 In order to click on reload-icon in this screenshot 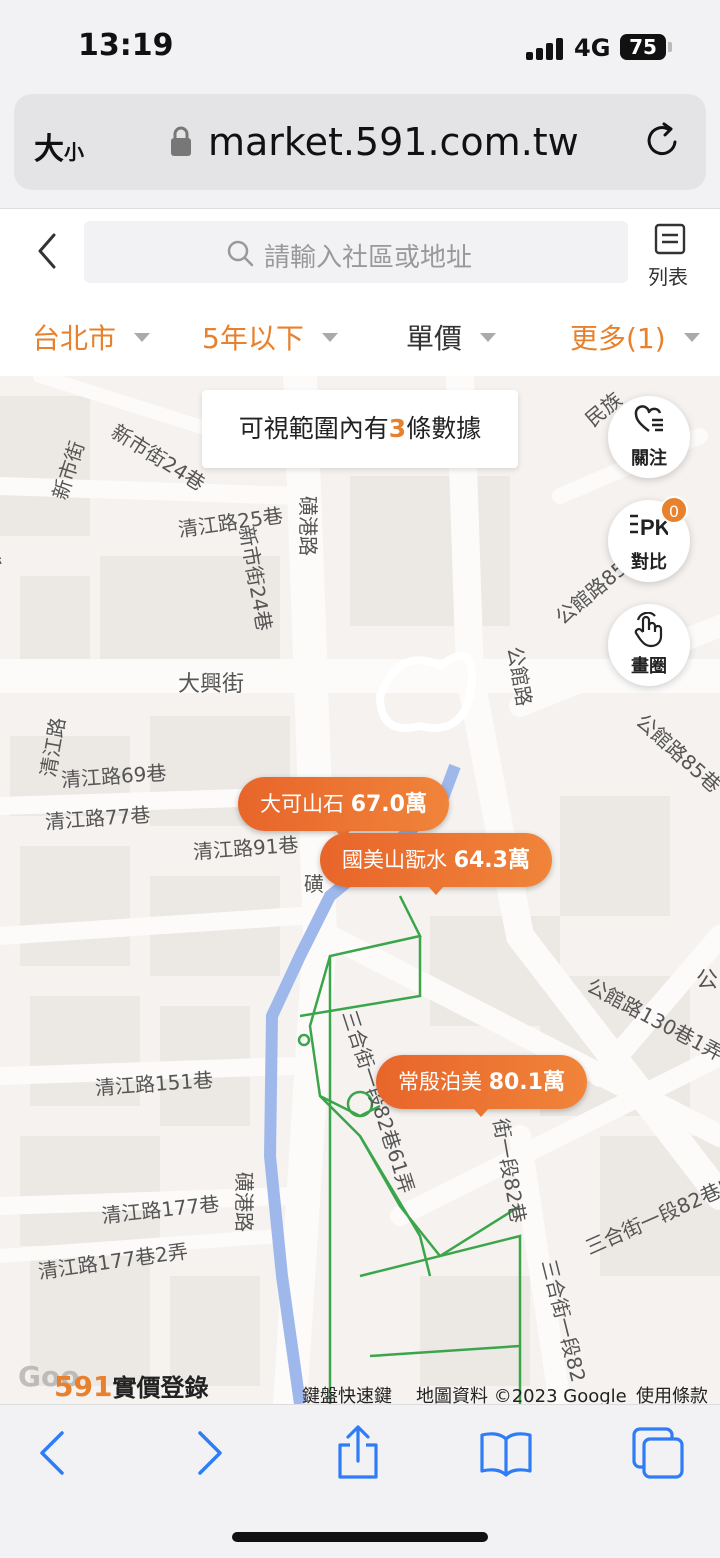, I will do `click(662, 140)`.